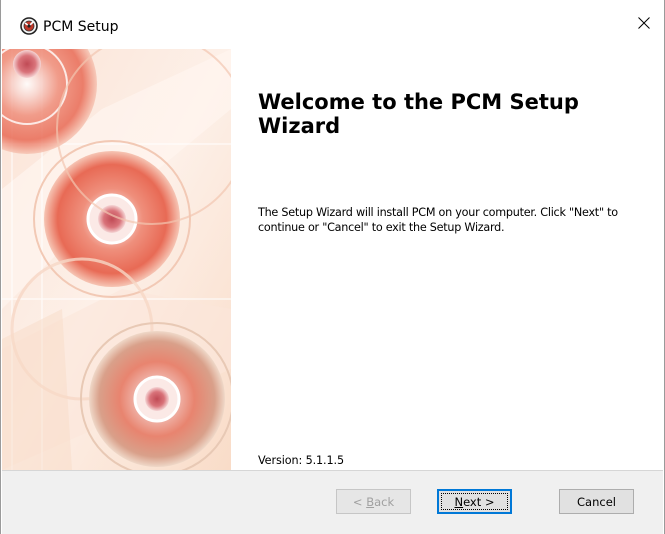 This screenshot has width=665, height=534. I want to click on back-button-rest: ack, so click(384, 501).